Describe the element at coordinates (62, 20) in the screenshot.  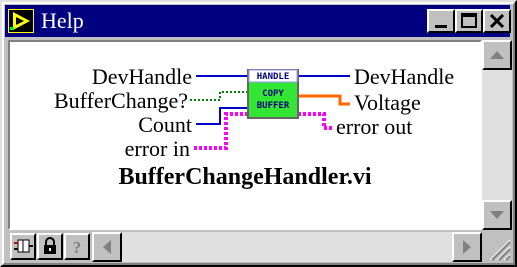
I see `window-title: Help` at that location.